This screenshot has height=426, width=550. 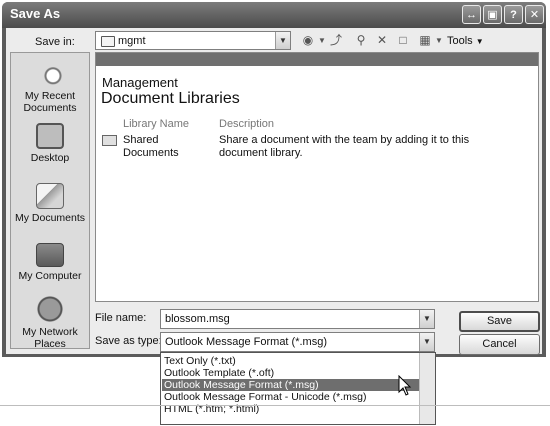 What do you see at coordinates (50, 136) in the screenshot?
I see `desktop-icon` at bounding box center [50, 136].